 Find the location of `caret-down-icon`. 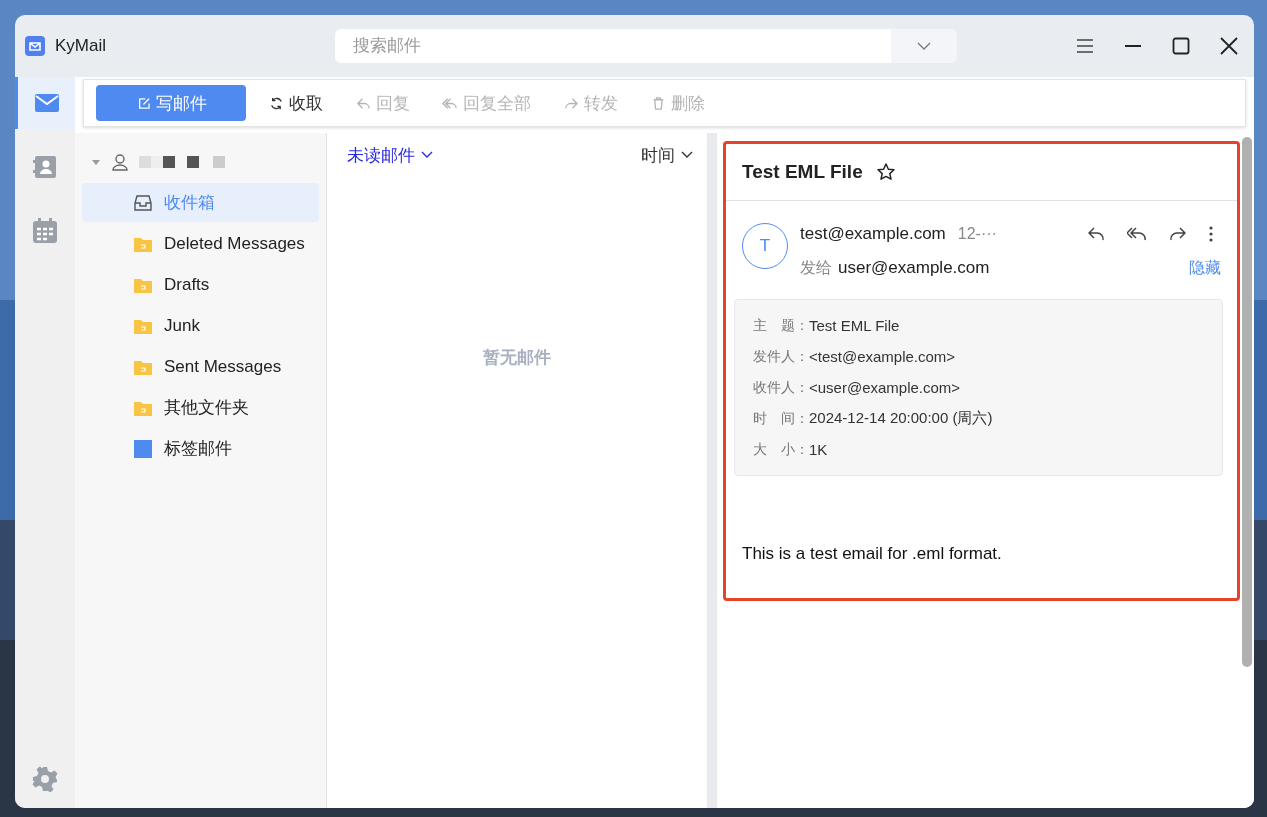

caret-down-icon is located at coordinates (96, 162).